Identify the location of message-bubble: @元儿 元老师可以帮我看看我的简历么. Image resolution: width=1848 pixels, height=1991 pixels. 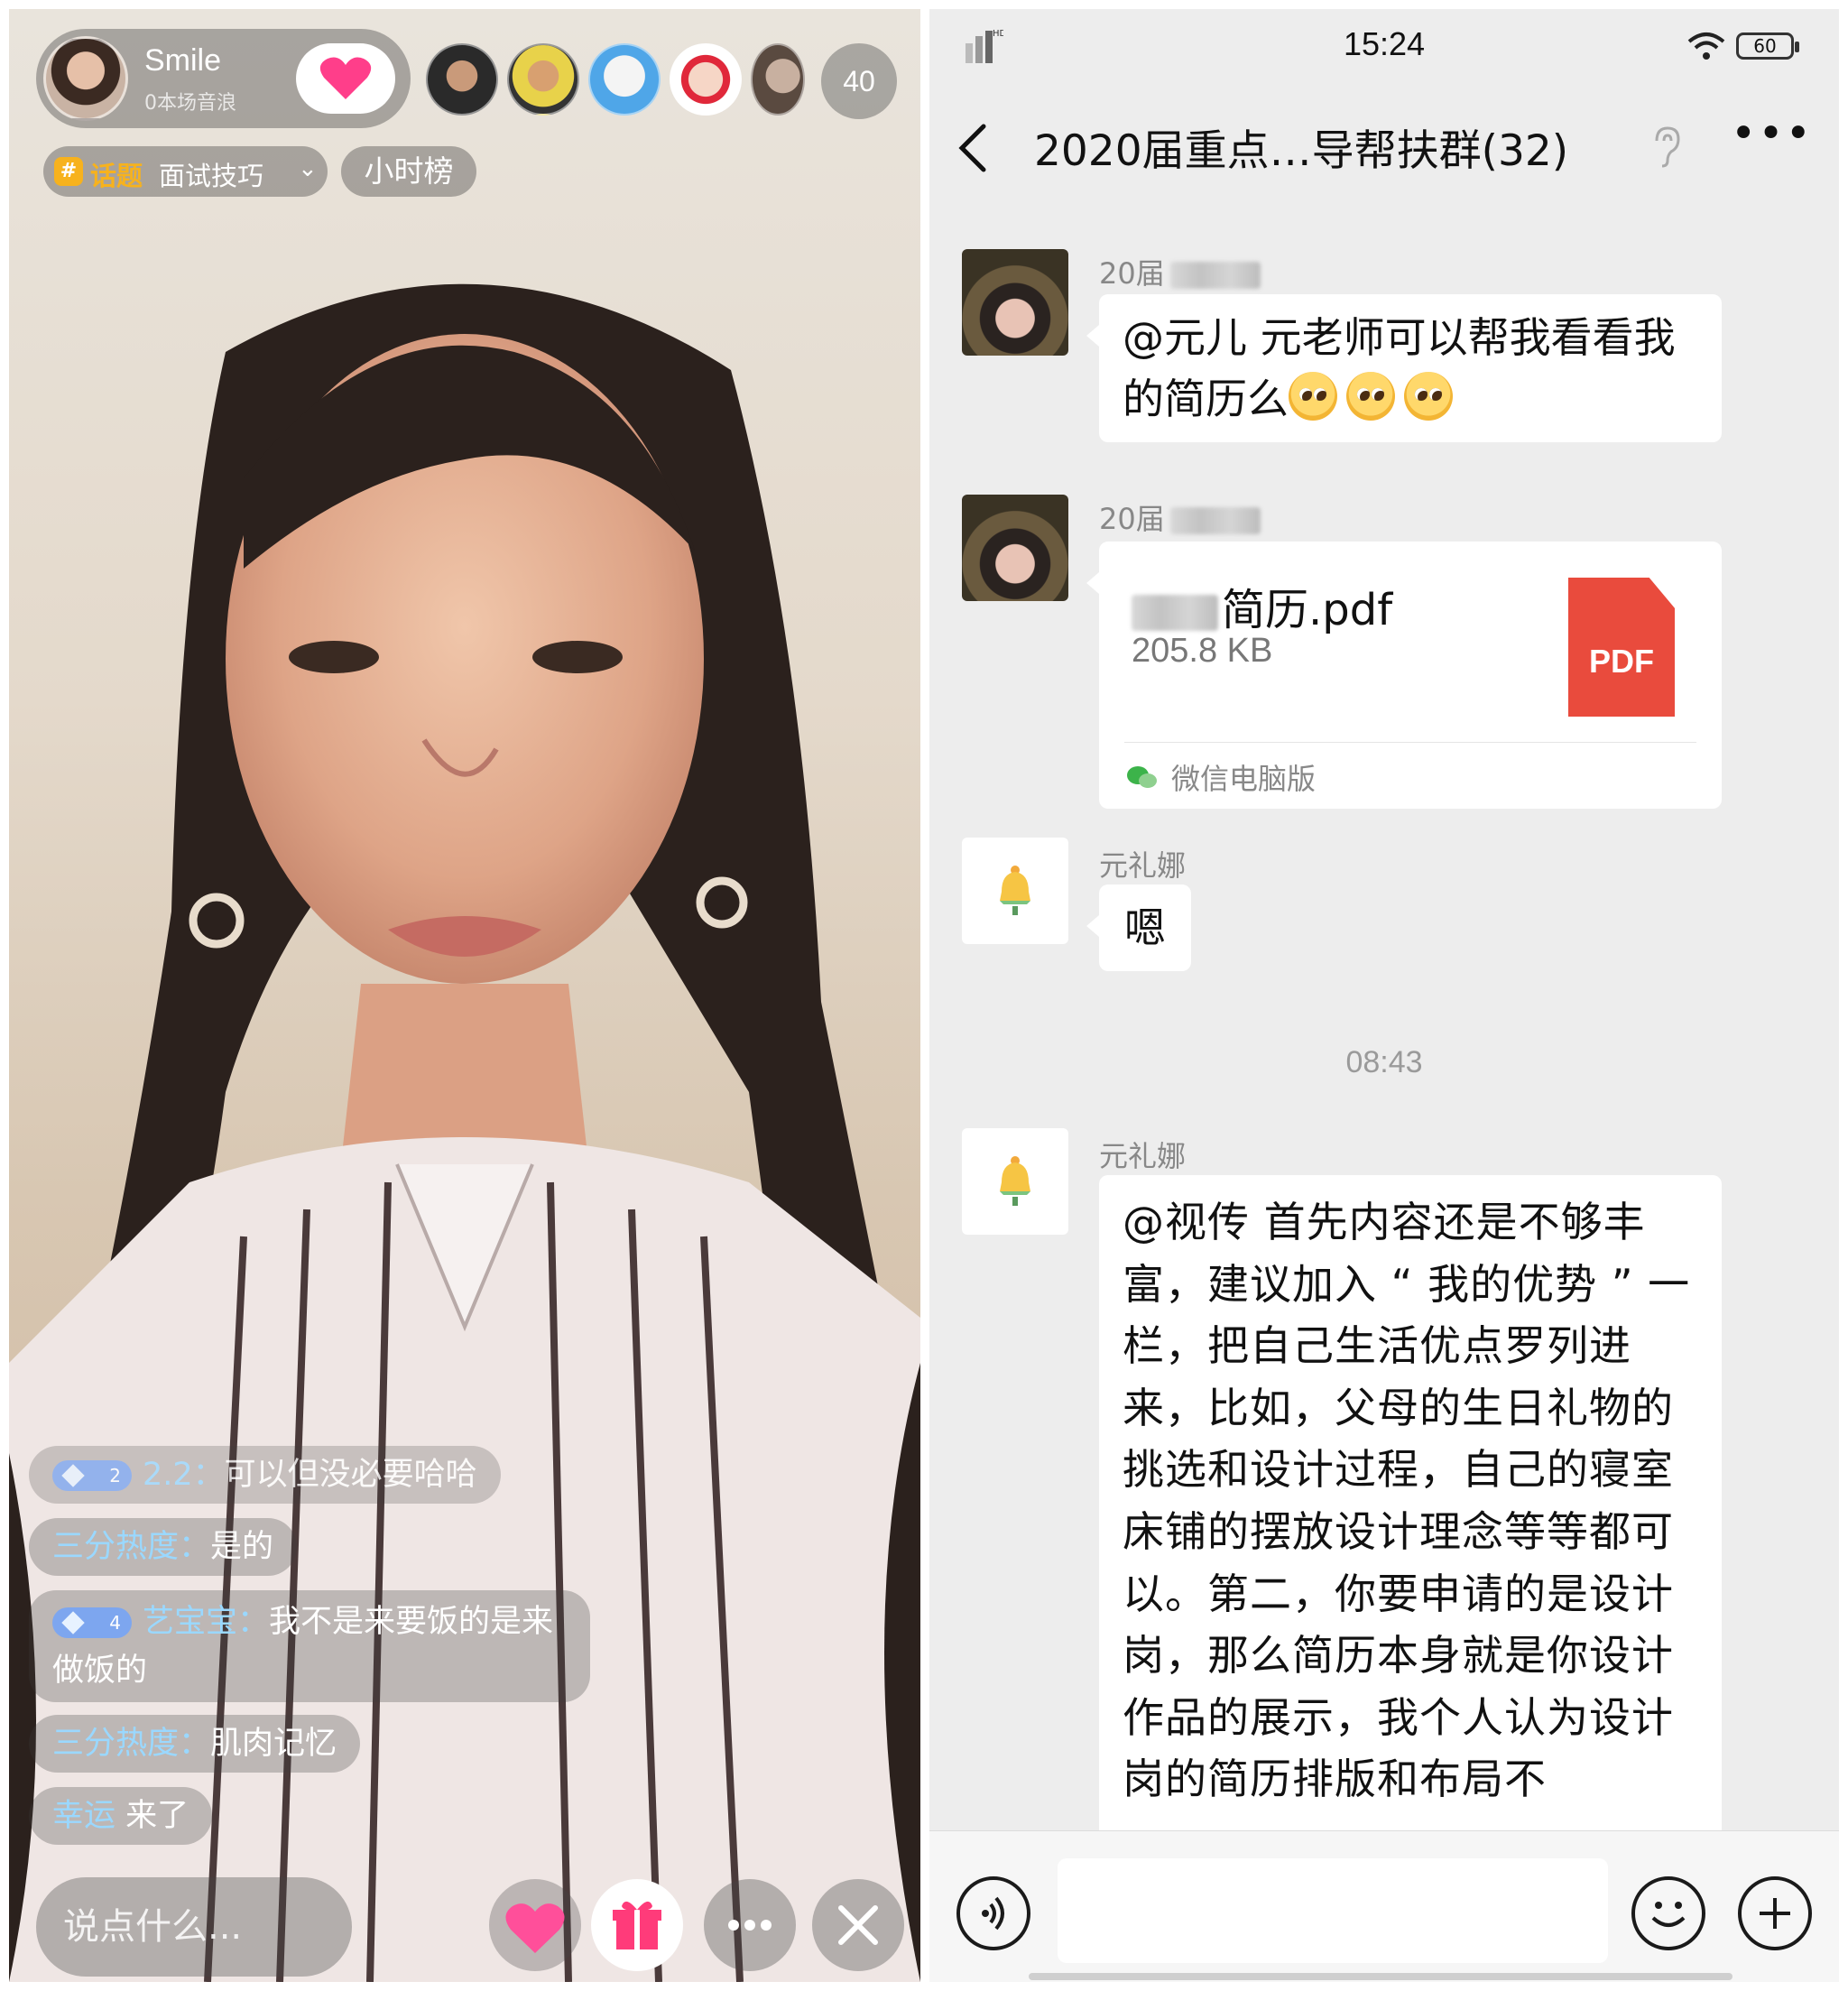
(1404, 368).